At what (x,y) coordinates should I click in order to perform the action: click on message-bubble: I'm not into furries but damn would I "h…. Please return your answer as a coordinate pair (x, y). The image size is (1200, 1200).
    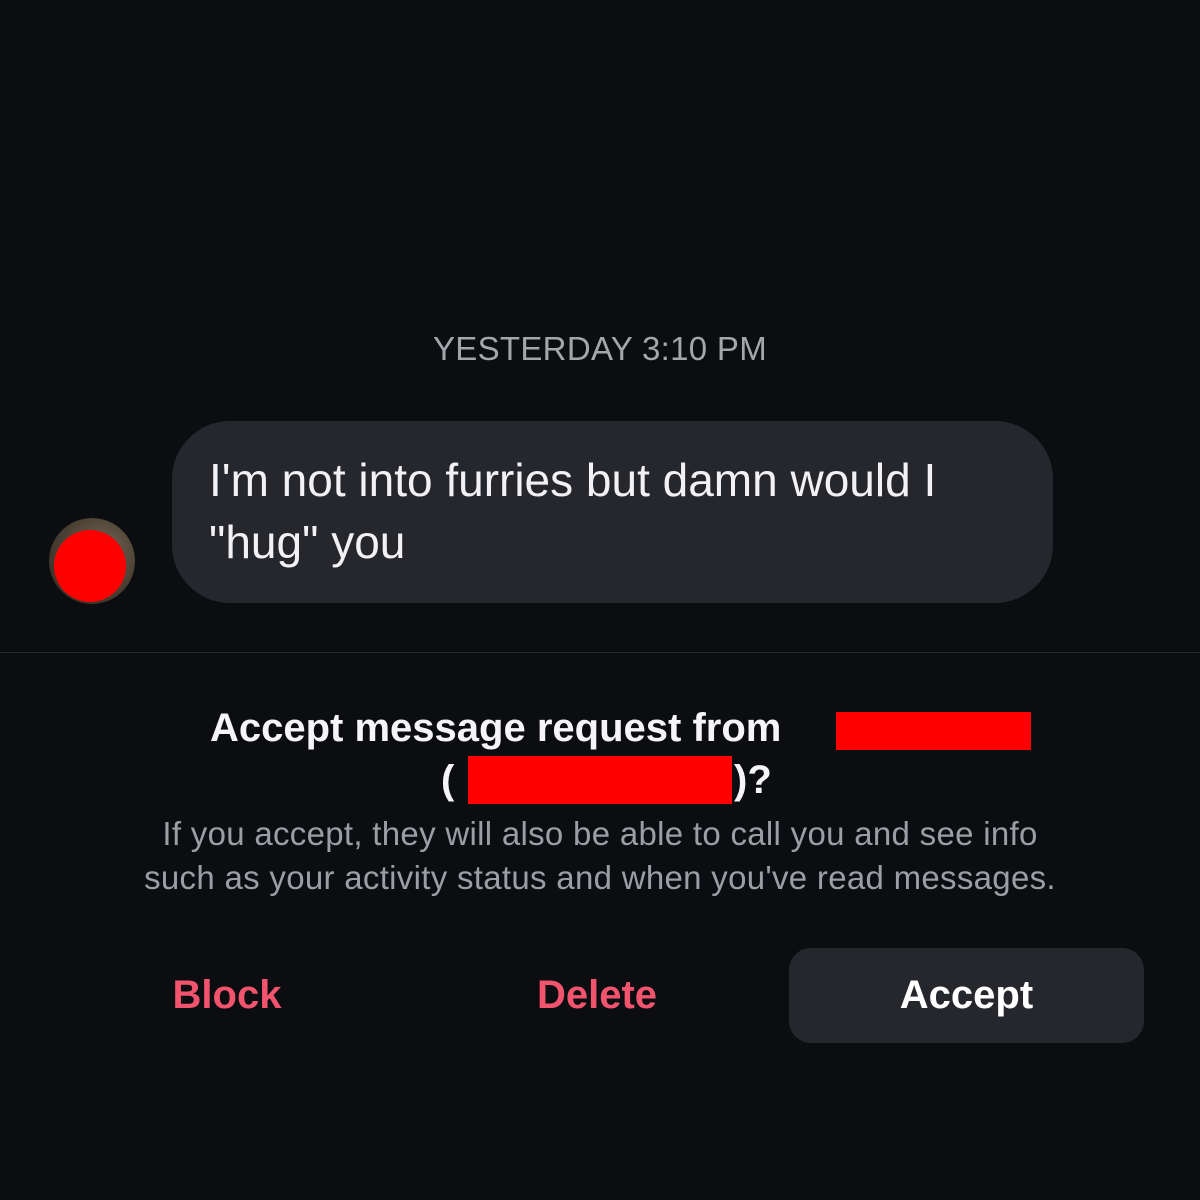
    Looking at the image, I should click on (612, 512).